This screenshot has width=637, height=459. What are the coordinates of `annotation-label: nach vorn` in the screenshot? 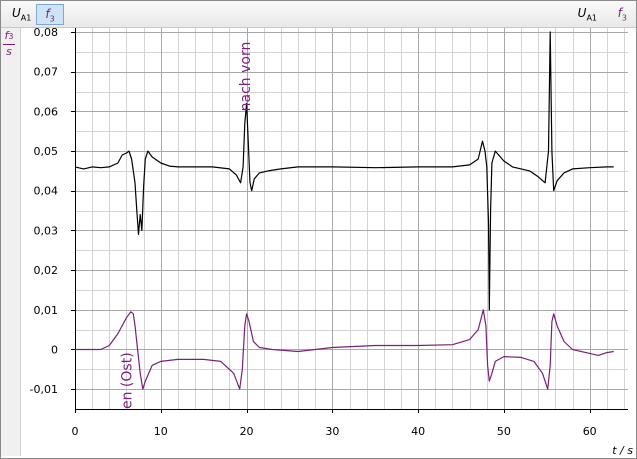 It's located at (246, 77).